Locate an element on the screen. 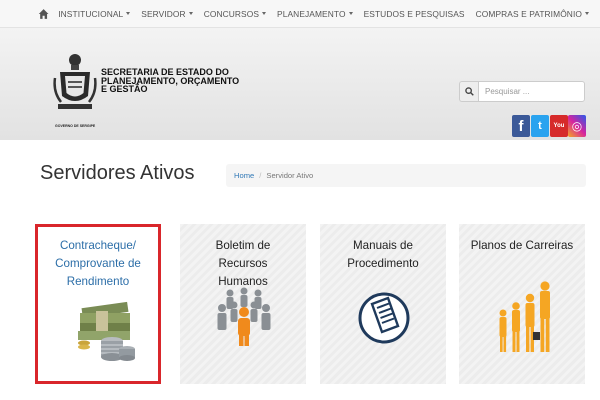  nav-concursos: CONCURSOS is located at coordinates (235, 14).